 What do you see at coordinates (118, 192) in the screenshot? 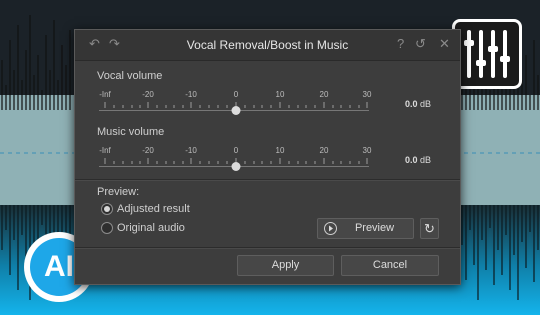
I see `preview-heading: Preview:` at bounding box center [118, 192].